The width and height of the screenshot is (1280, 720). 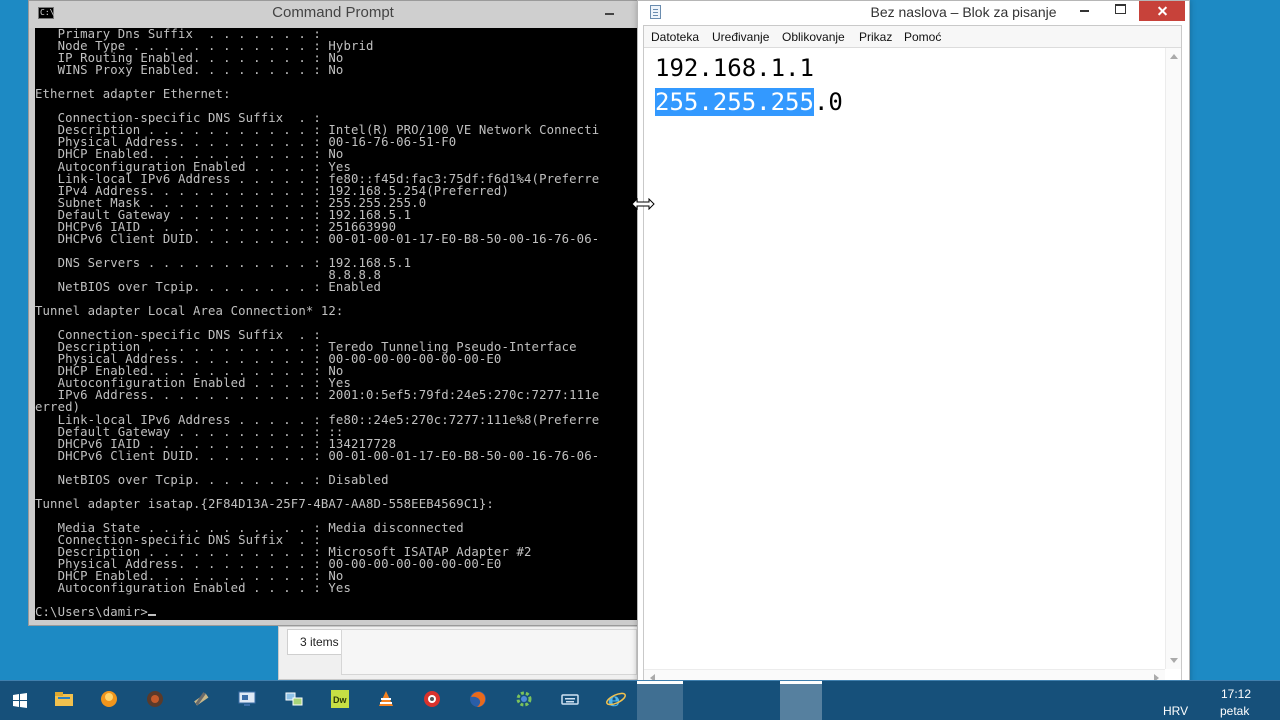 I want to click on windows-start-icon, so click(x=19, y=700).